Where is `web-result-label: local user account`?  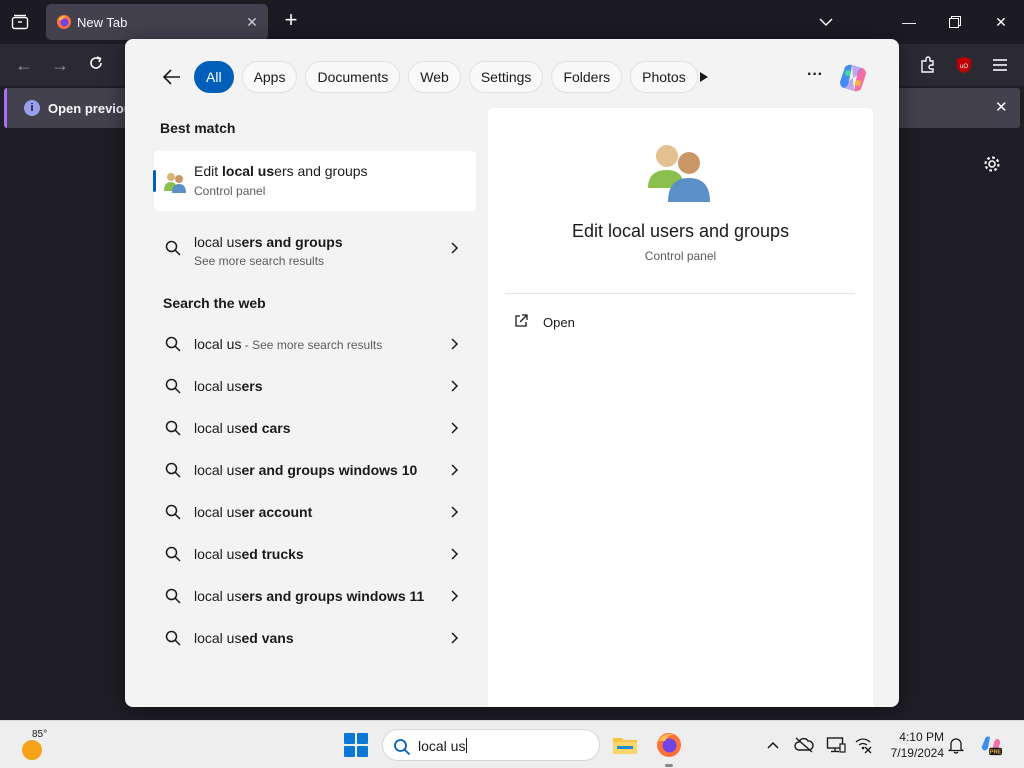 web-result-label: local user account is located at coordinates (253, 512).